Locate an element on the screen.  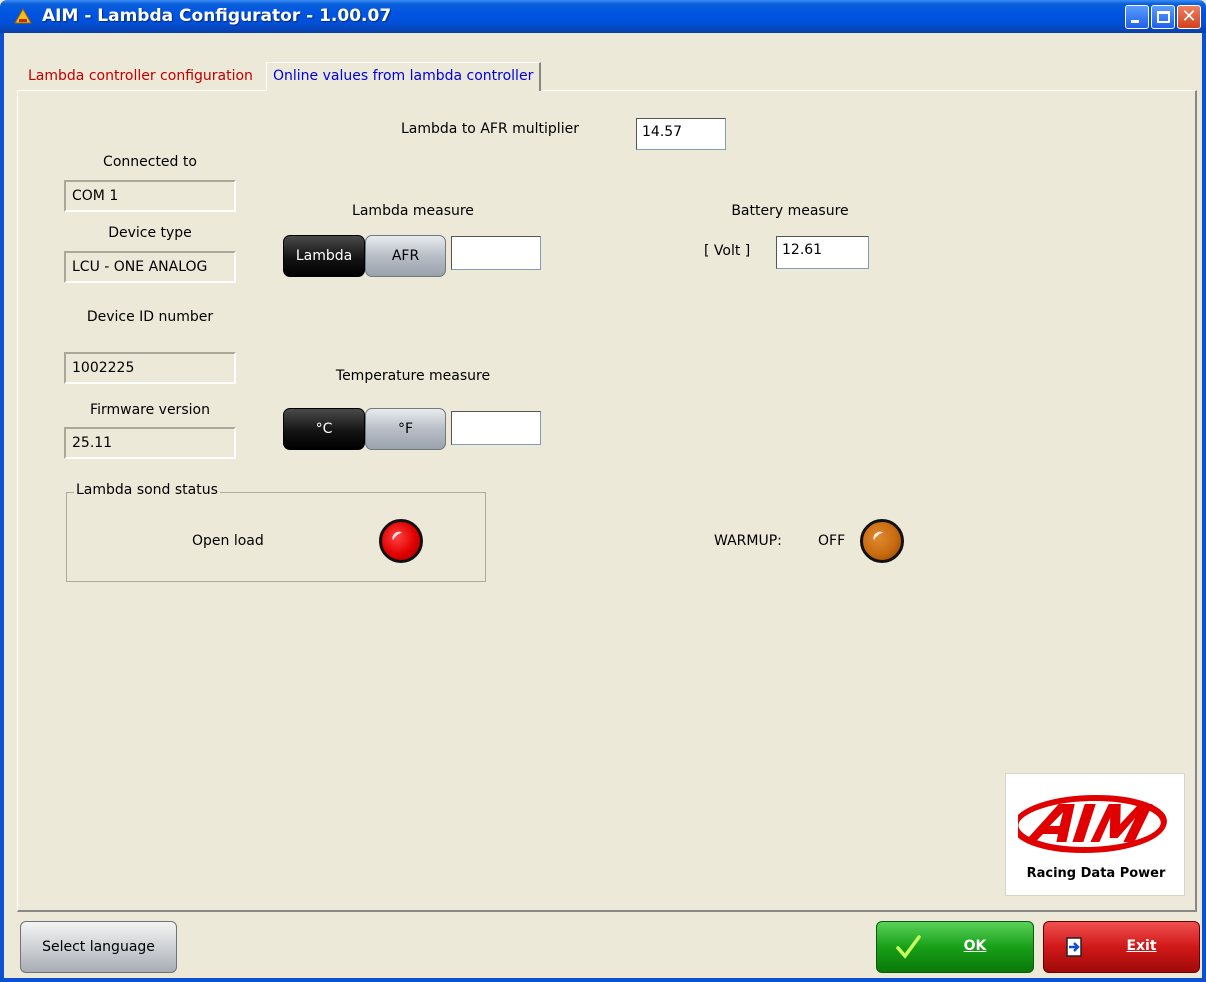
lambda-unit-button: Lambda is located at coordinates (324, 256).